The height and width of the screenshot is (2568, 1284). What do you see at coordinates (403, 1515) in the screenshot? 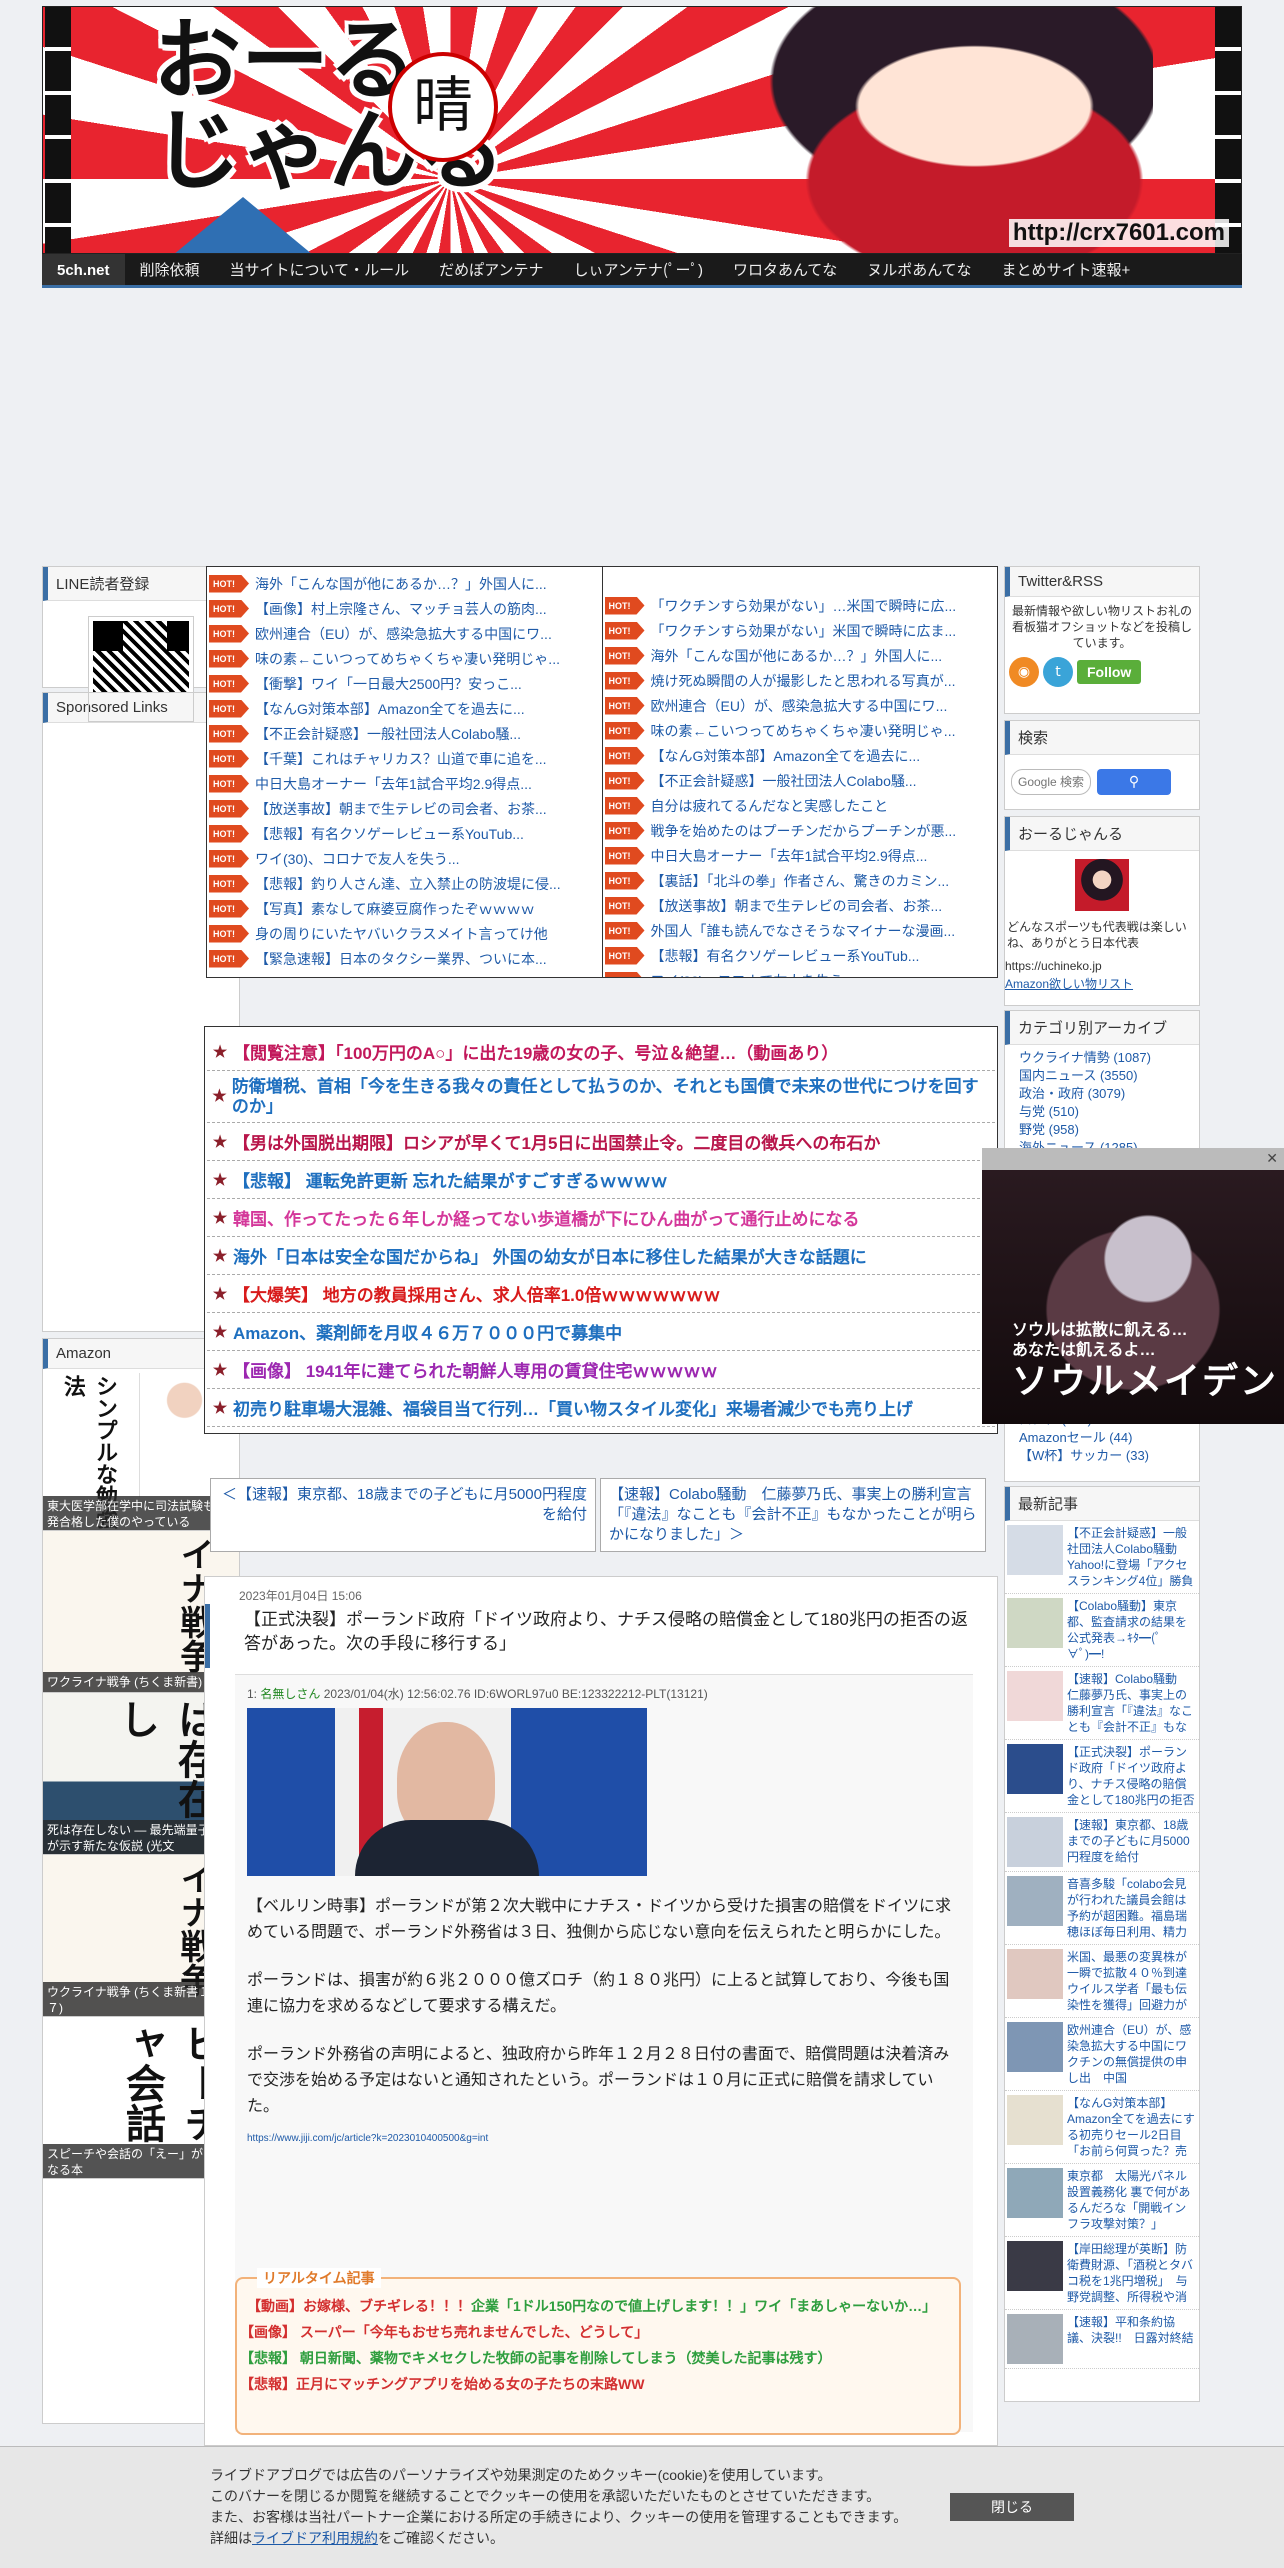
I see `prev-article-link: ＜【速報】東京都、18歳までの子どもに月5000円程度を給付` at bounding box center [403, 1515].